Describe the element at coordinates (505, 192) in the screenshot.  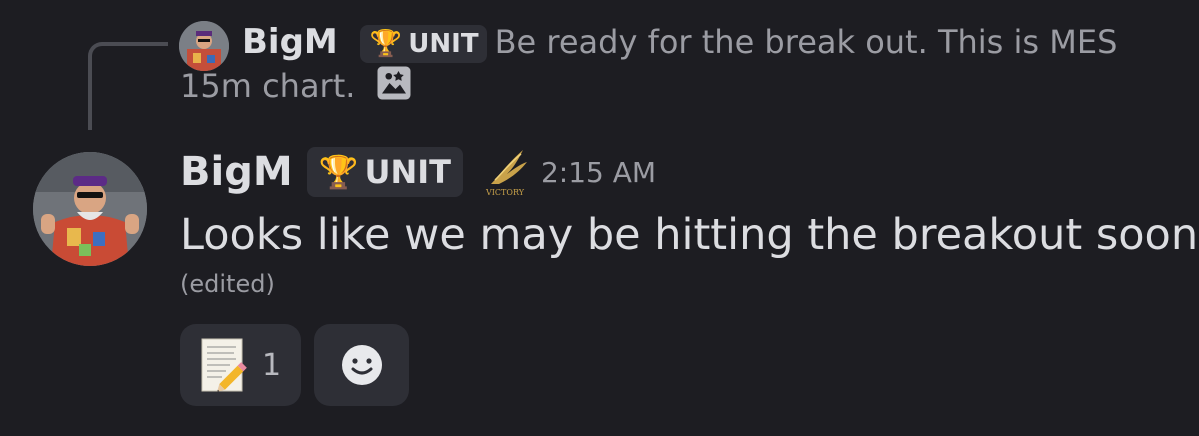
I see `victory-badge-text: VICTORY` at that location.